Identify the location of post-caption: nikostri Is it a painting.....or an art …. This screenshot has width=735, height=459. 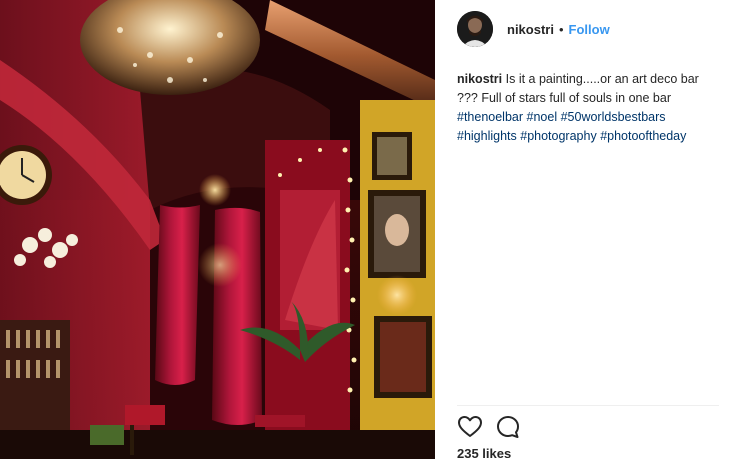
(588, 108).